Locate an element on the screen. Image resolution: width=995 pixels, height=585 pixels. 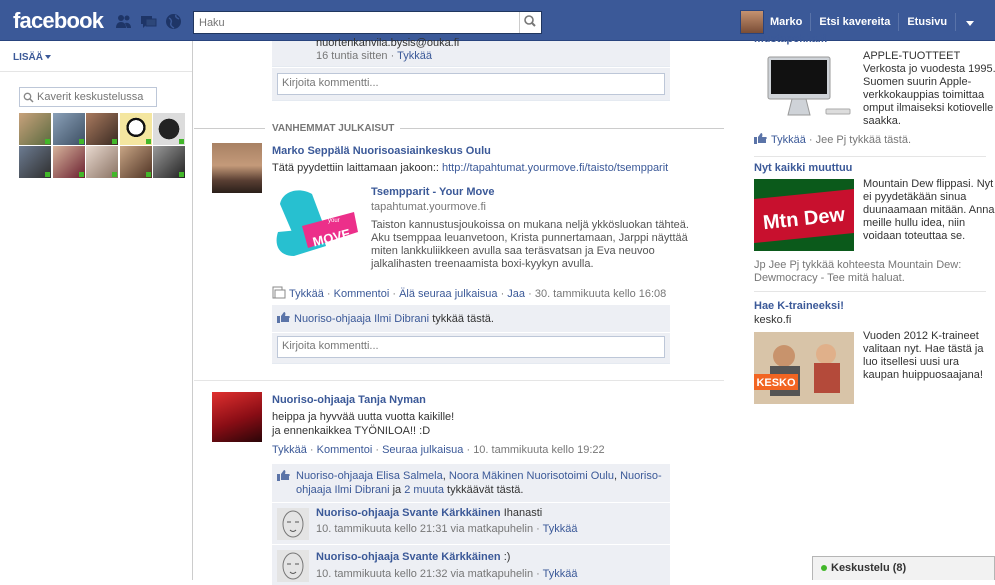
friend-requests-icon is located at coordinates (123, 21).